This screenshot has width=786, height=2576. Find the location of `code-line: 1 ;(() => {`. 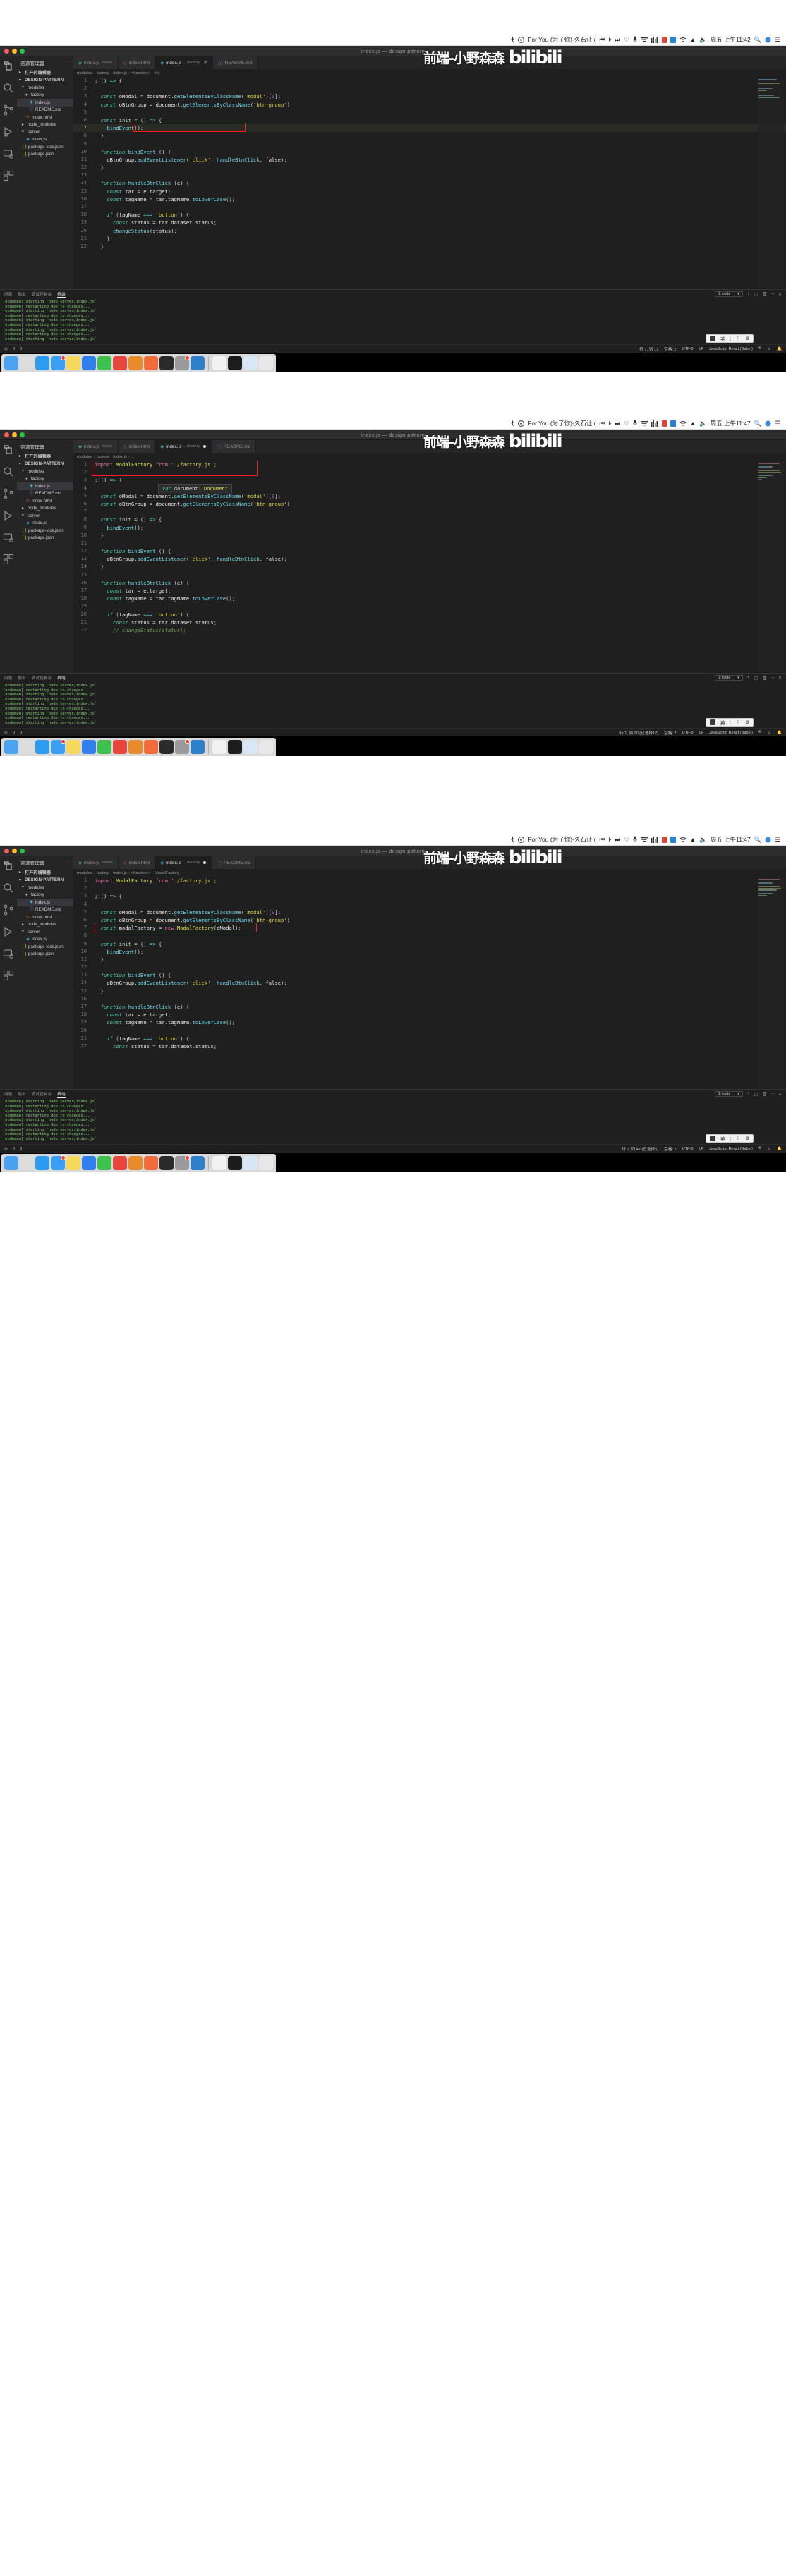

code-line: 1 ;(() => { is located at coordinates (429, 81).